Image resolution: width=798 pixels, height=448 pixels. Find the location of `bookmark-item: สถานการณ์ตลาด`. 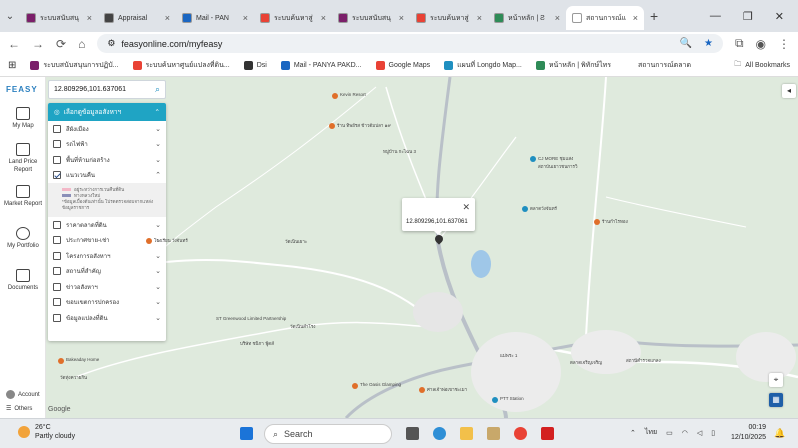

bookmark-item: สถานการณ์ตลาด is located at coordinates (658, 65).